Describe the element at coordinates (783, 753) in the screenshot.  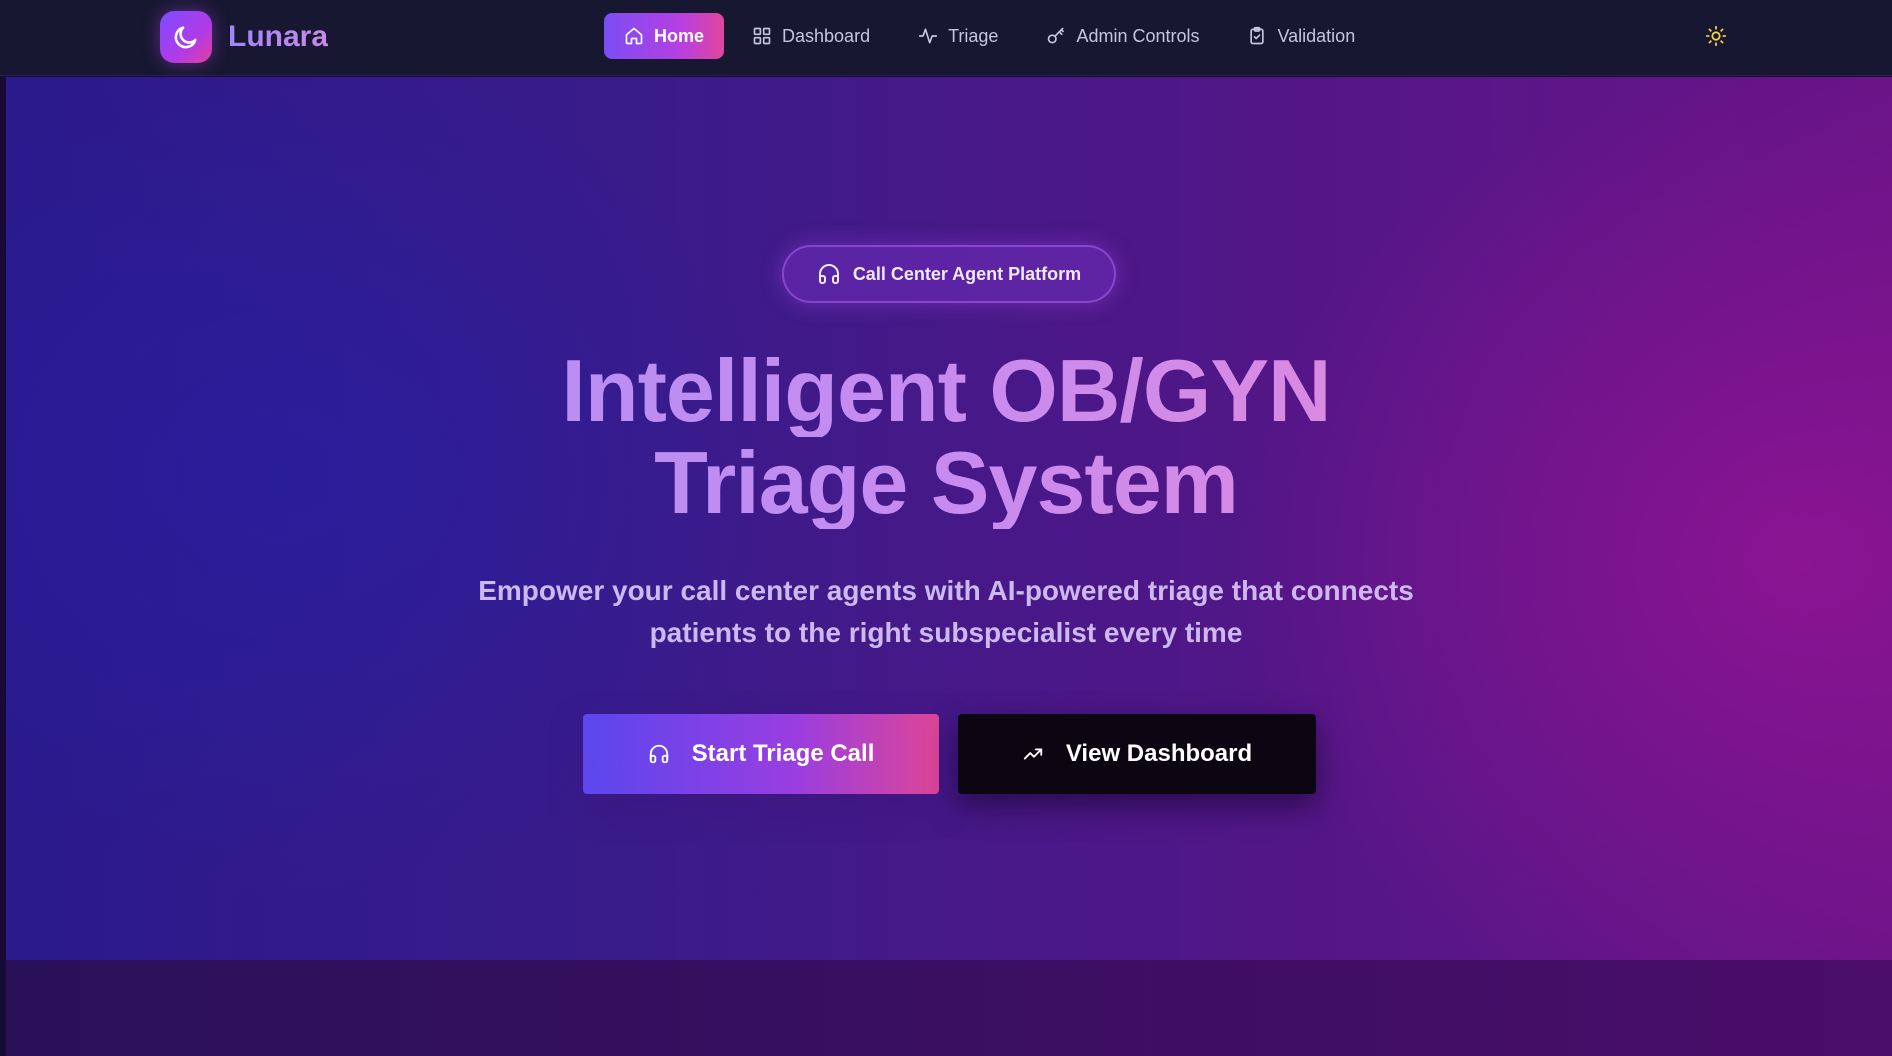
I see `start-triage-call-label: Start Triage Call` at that location.